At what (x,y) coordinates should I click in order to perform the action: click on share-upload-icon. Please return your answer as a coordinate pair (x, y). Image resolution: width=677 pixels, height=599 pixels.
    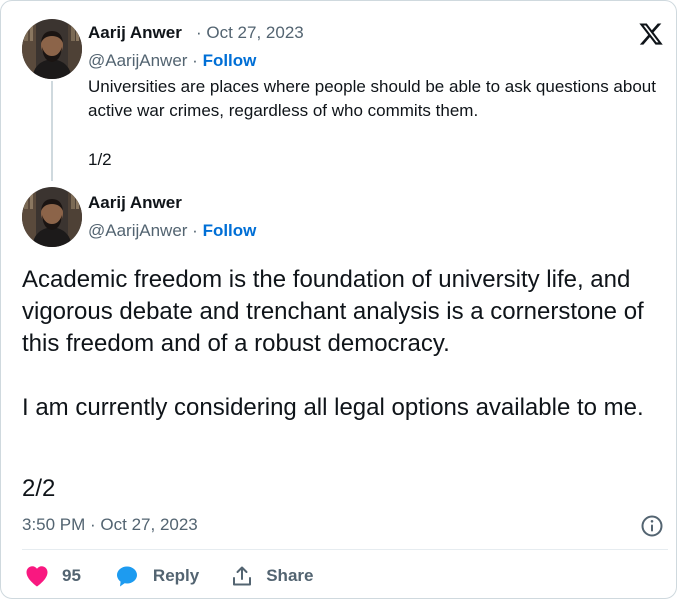
    Looking at the image, I should click on (242, 576).